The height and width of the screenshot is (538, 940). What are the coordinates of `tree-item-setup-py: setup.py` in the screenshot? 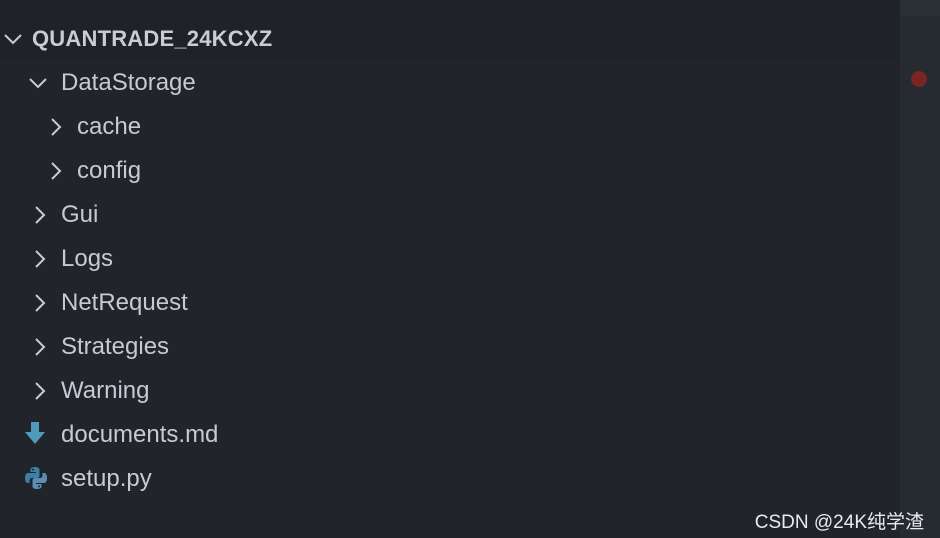 It's located at (450, 478).